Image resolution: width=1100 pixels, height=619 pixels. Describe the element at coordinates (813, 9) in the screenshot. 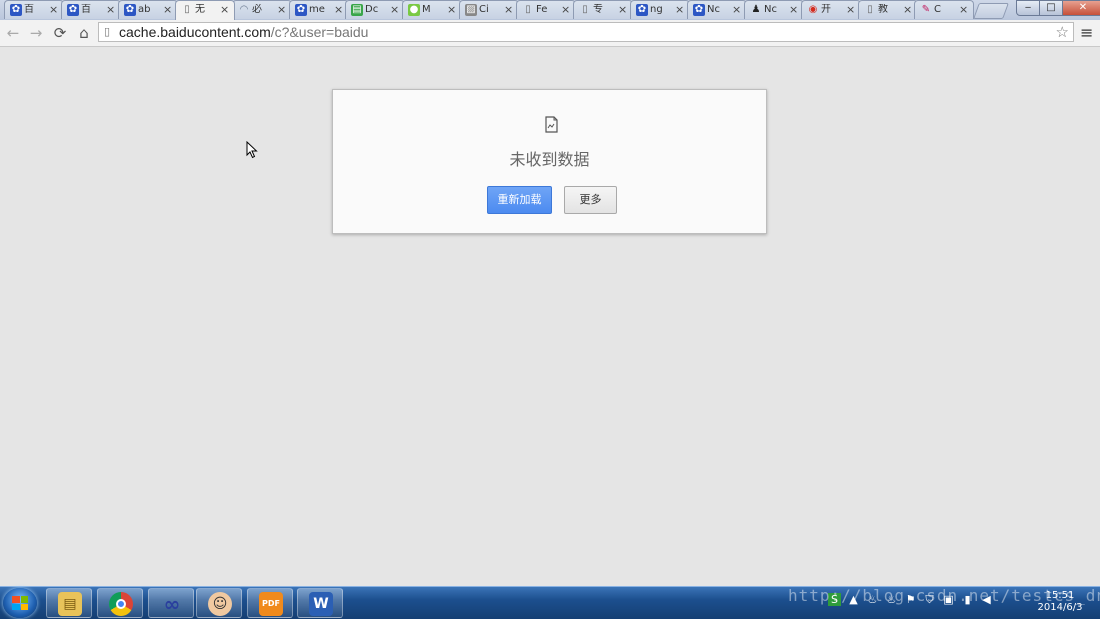

I see `weibo-icon: ◉` at that location.